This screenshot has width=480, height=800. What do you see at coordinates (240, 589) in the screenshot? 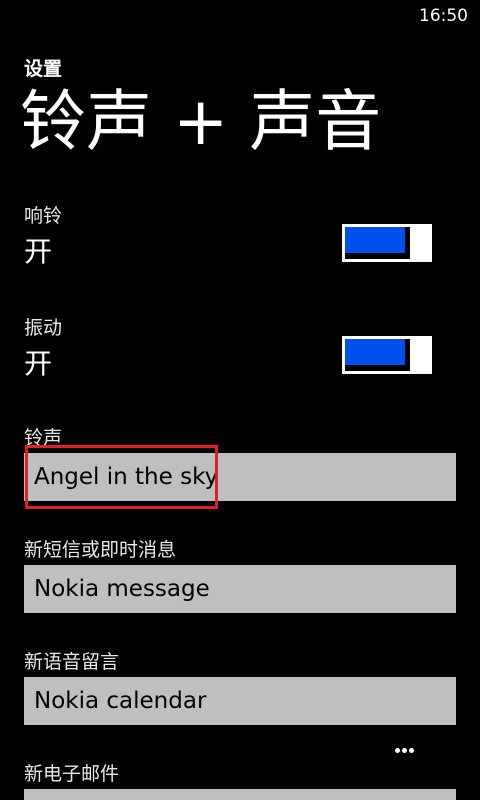
I see `new-message-picker: Nokia message` at bounding box center [240, 589].